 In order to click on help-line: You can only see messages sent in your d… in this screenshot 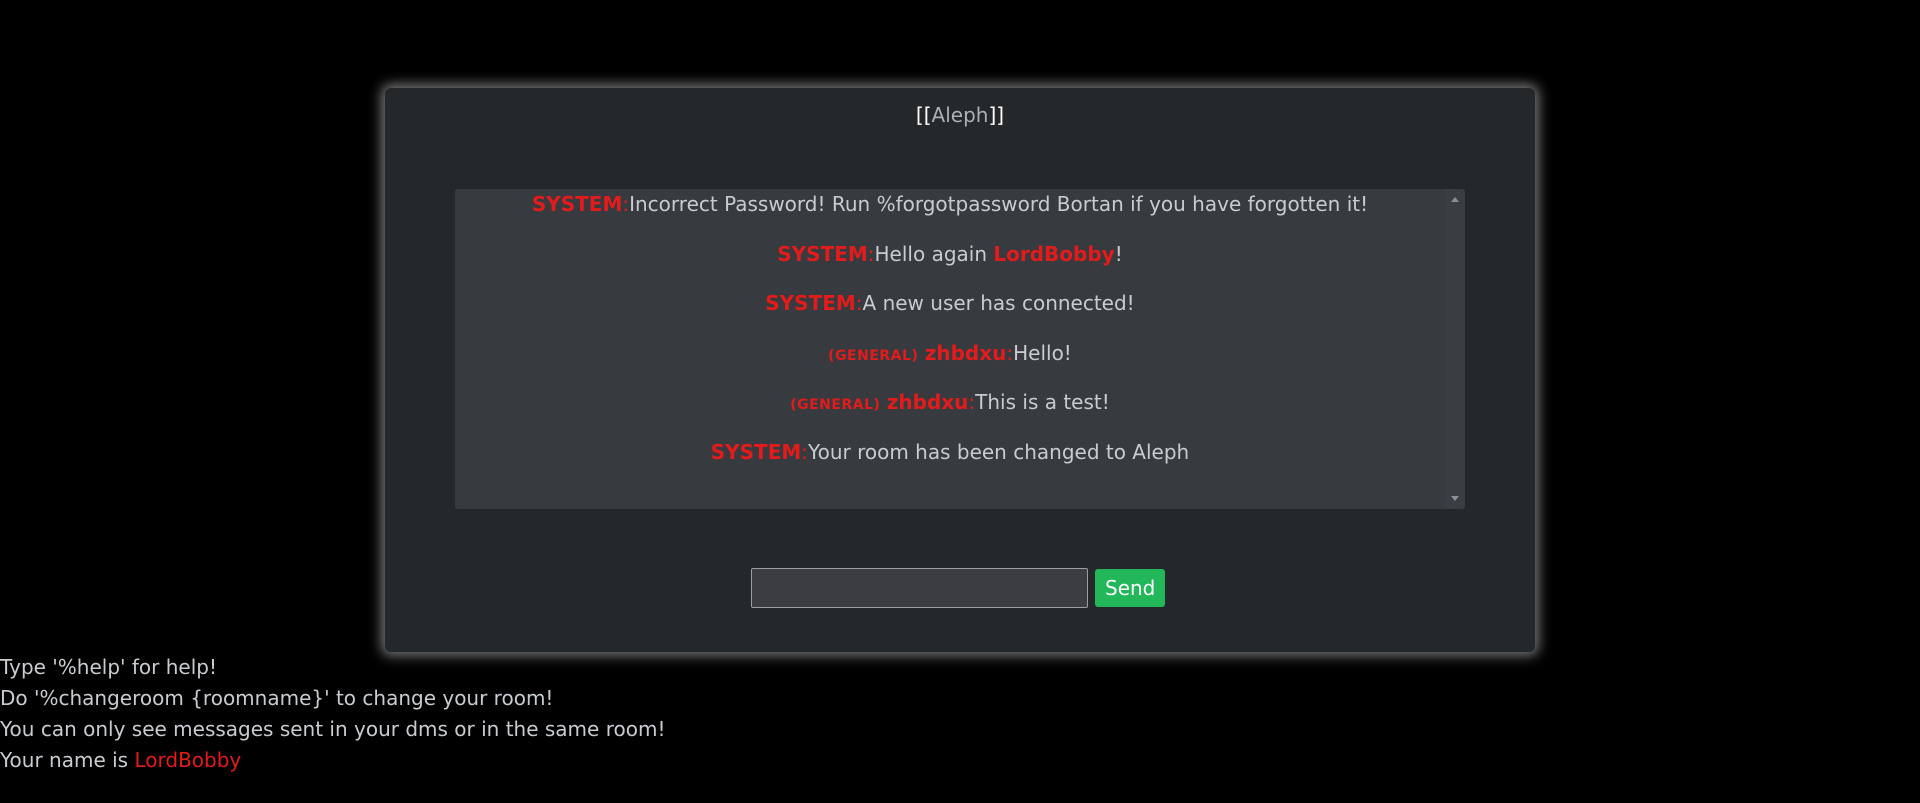, I will do `click(333, 729)`.